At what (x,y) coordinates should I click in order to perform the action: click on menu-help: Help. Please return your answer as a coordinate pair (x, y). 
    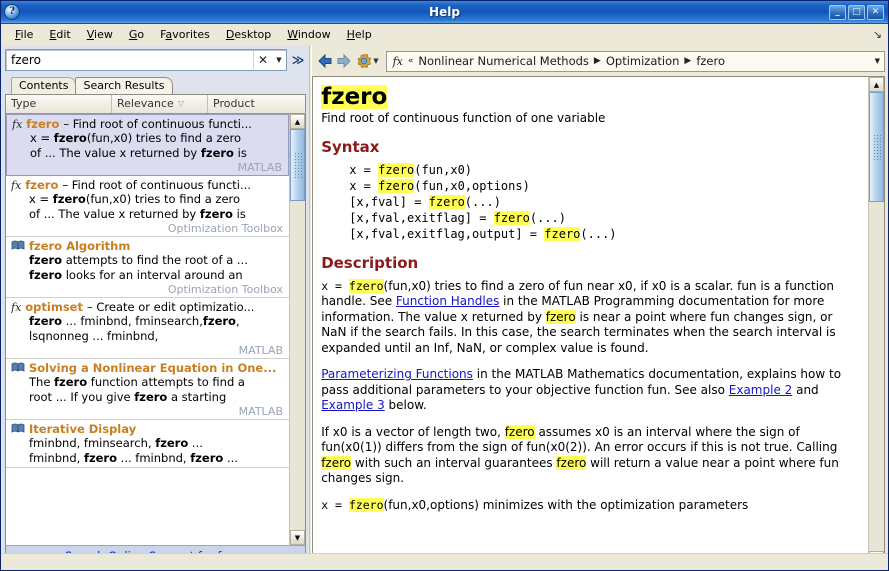
    Looking at the image, I should click on (359, 34).